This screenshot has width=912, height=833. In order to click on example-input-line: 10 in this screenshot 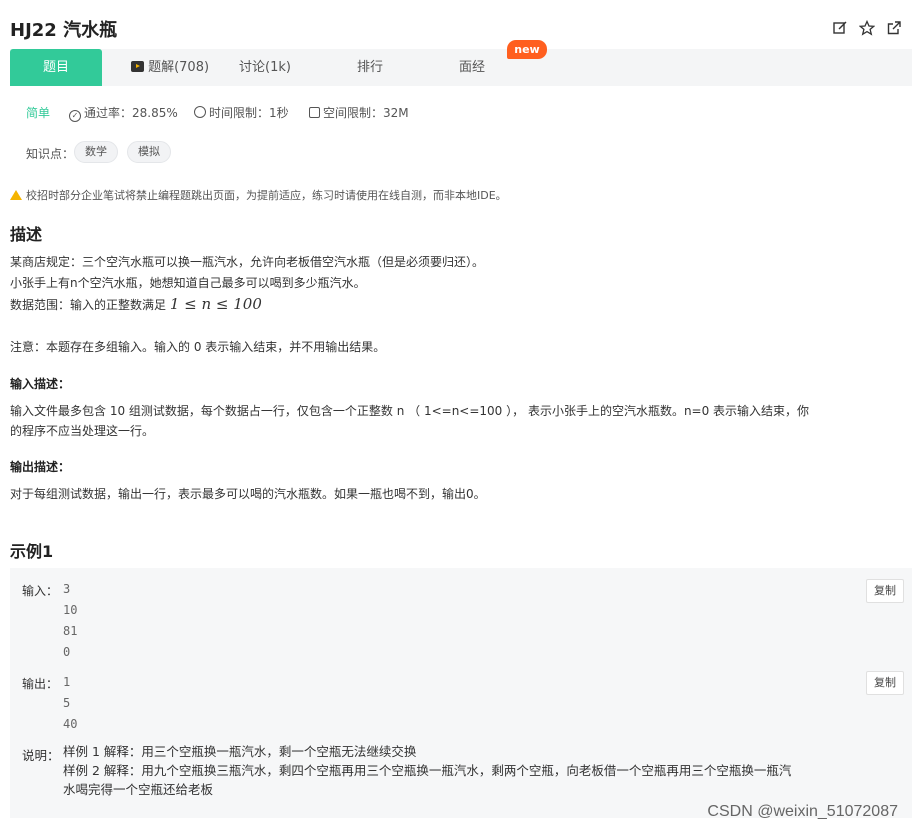, I will do `click(70, 610)`.